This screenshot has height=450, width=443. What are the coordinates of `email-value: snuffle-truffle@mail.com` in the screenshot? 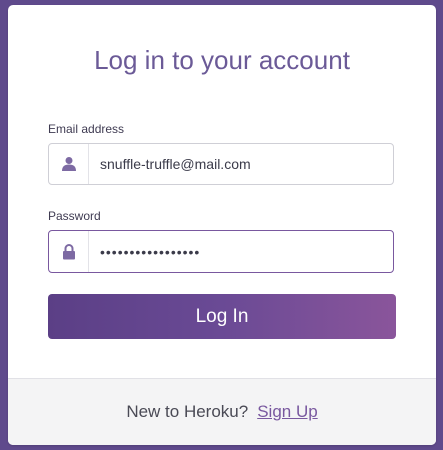 It's located at (175, 164).